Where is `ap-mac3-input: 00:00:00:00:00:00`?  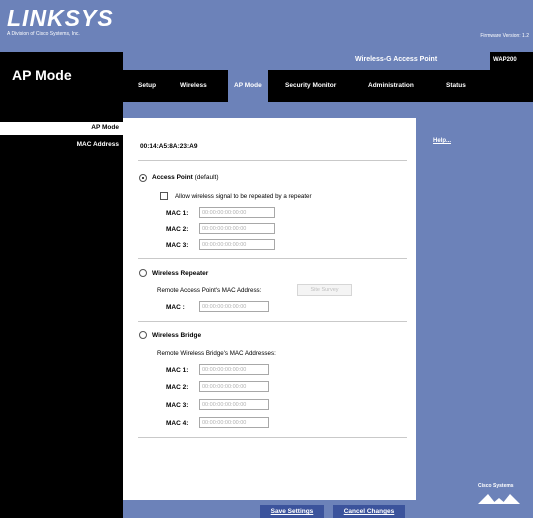
ap-mac3-input: 00:00:00:00:00:00 is located at coordinates (237, 244).